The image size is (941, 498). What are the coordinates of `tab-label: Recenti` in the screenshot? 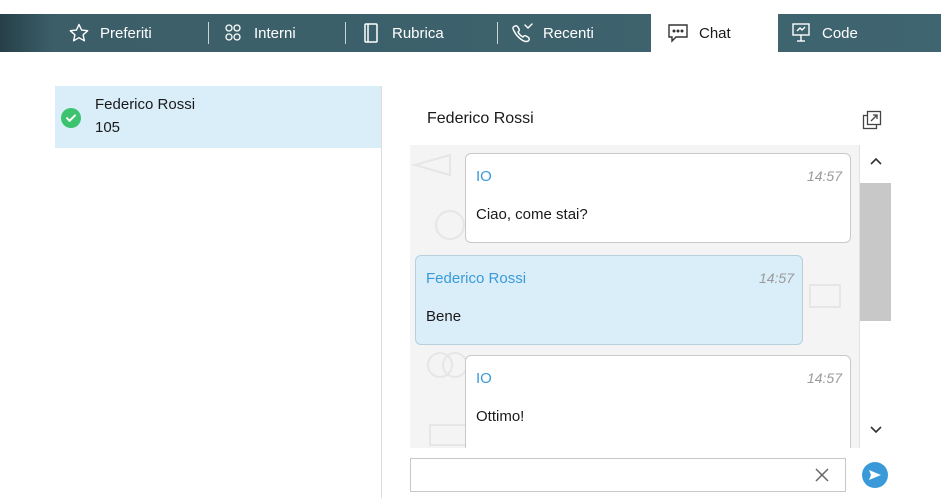 It's located at (568, 33).